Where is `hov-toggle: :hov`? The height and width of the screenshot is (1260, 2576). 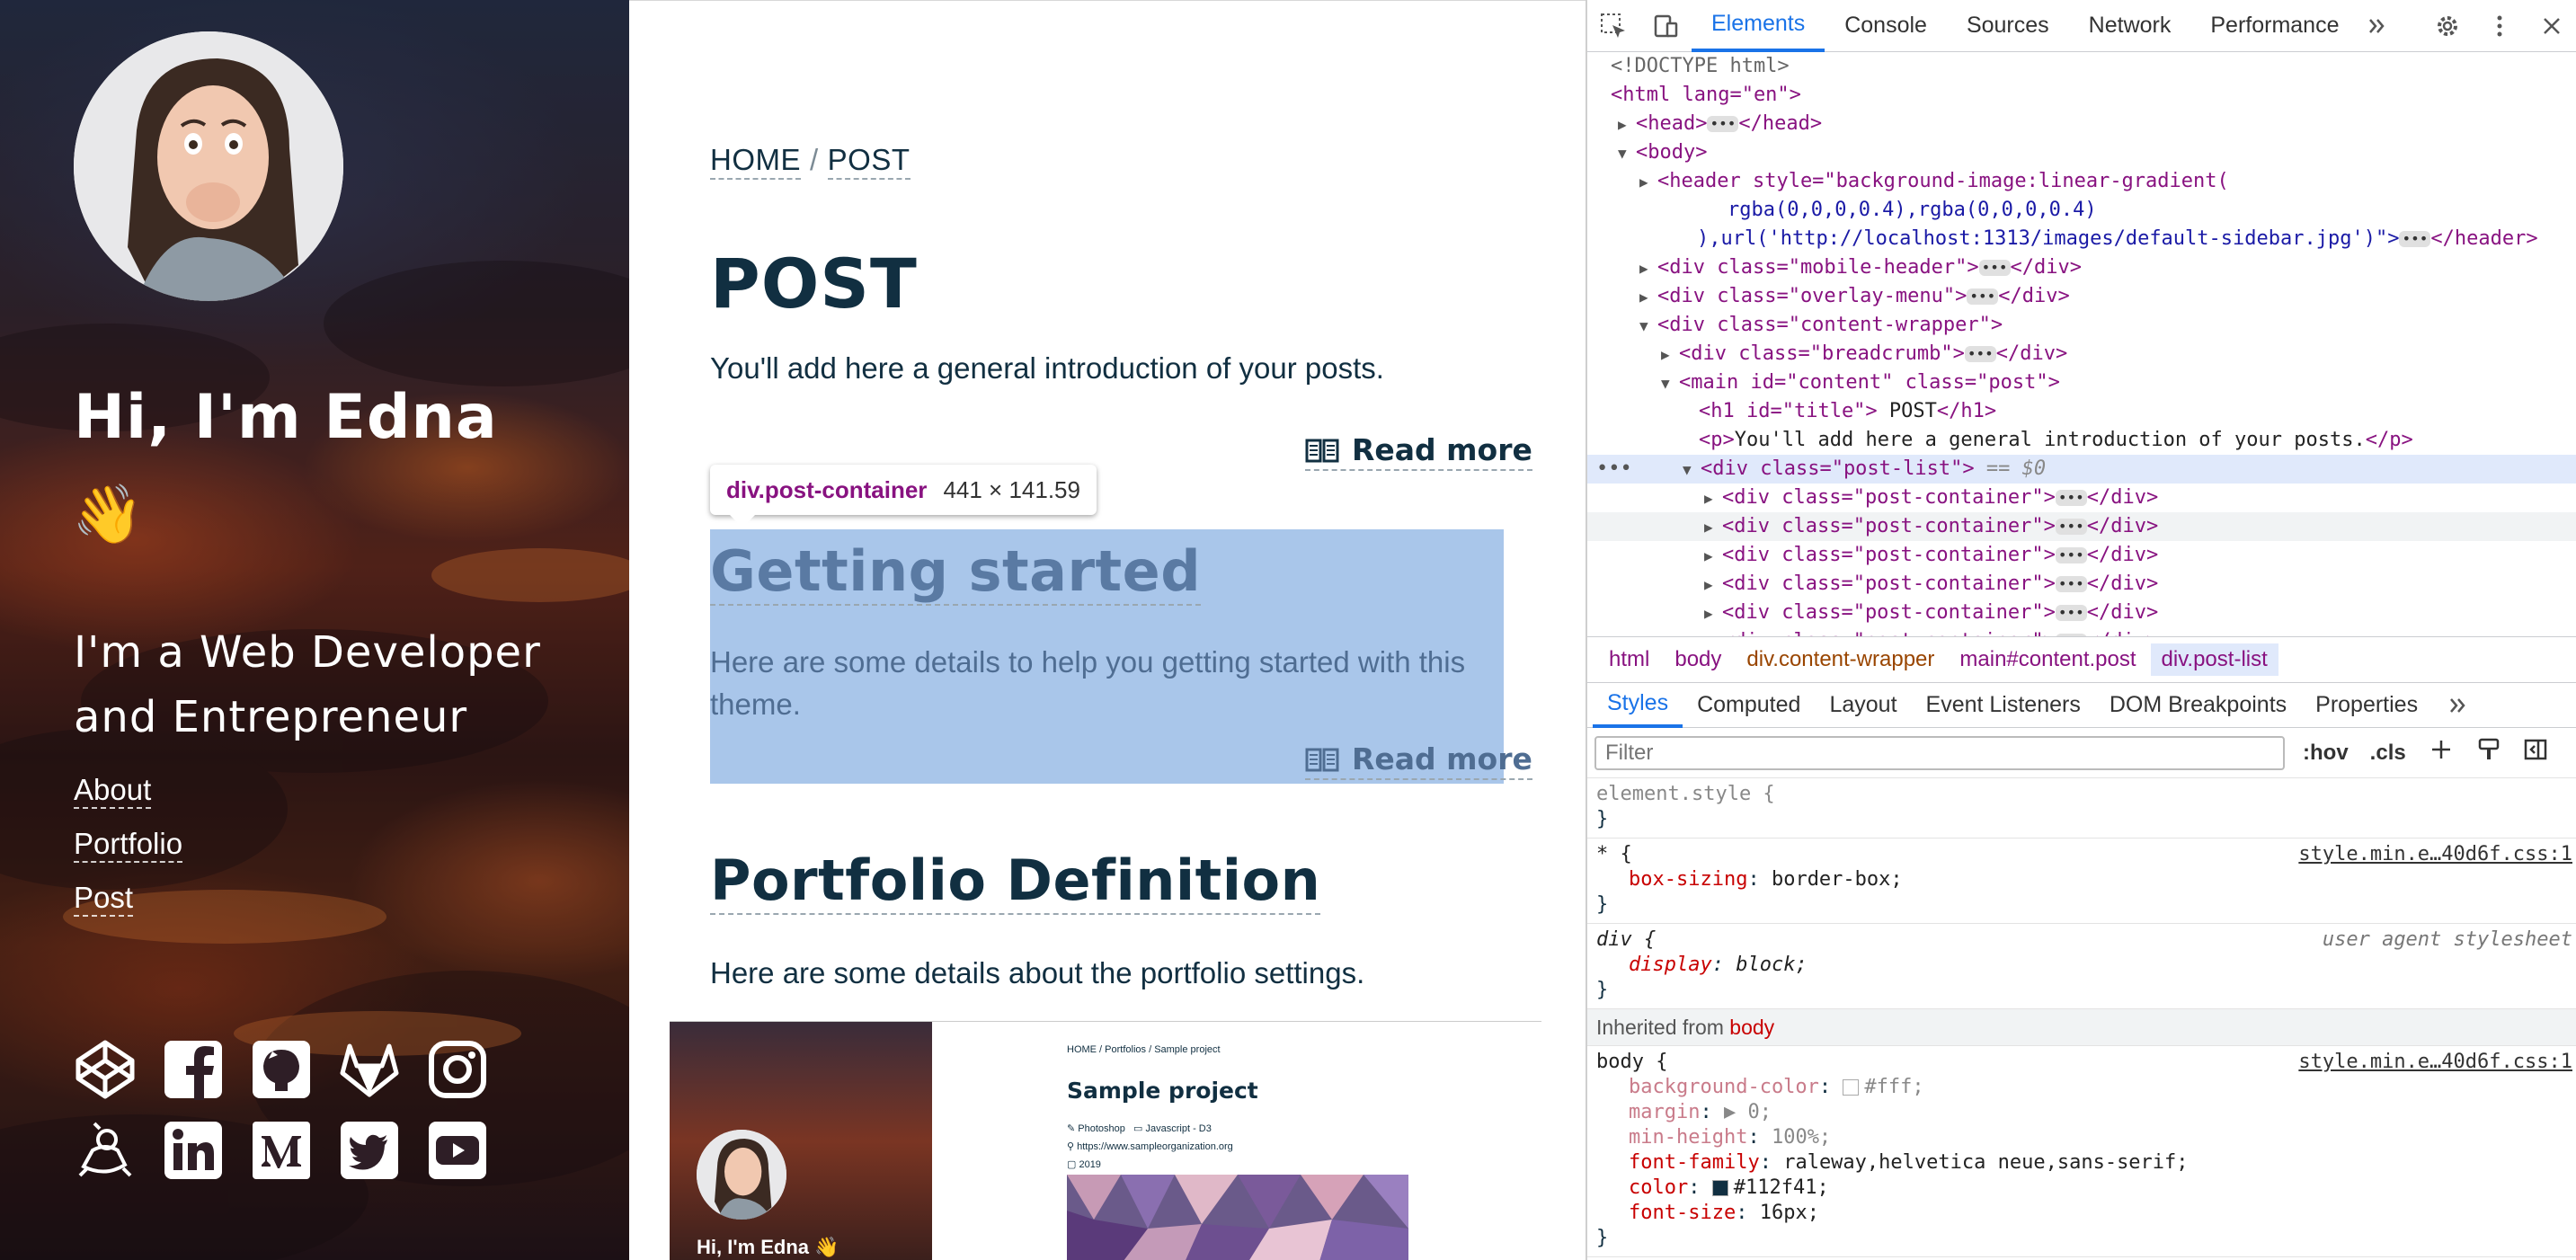 hov-toggle: :hov is located at coordinates (2326, 753).